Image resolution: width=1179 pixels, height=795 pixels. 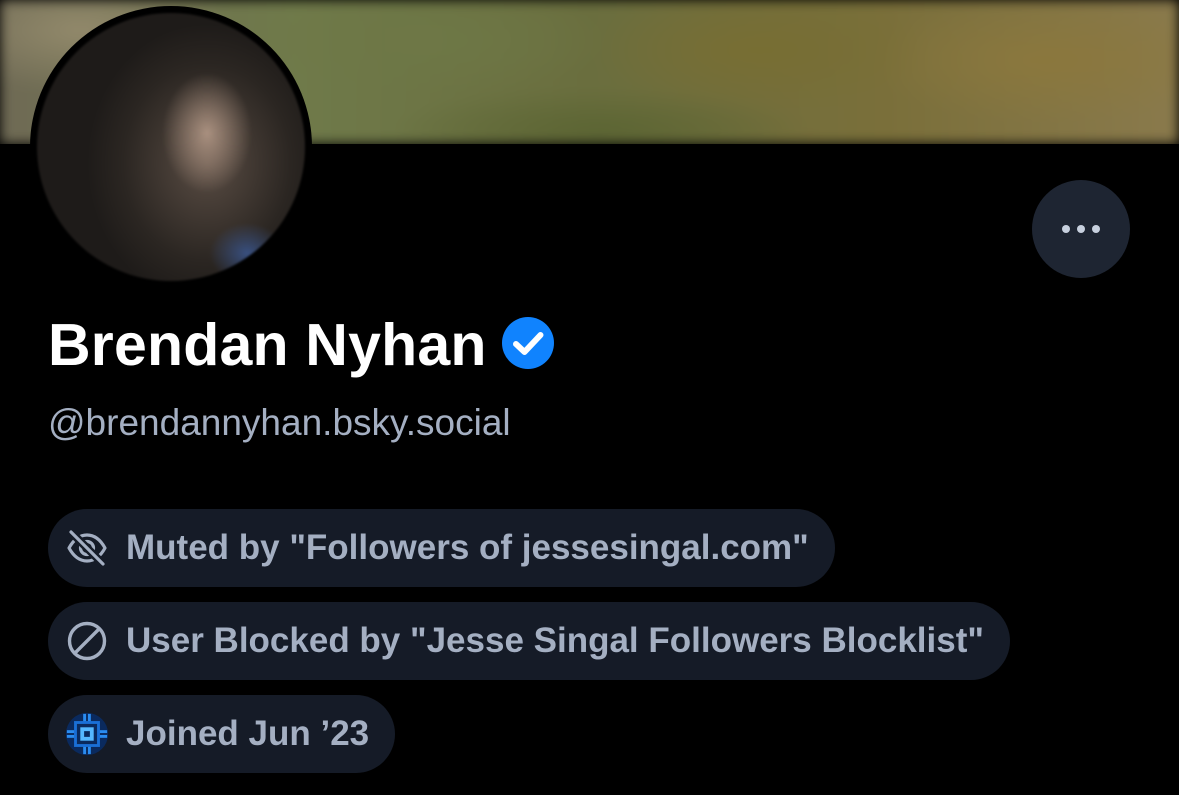 I want to click on block-icon, so click(x=87, y=641).